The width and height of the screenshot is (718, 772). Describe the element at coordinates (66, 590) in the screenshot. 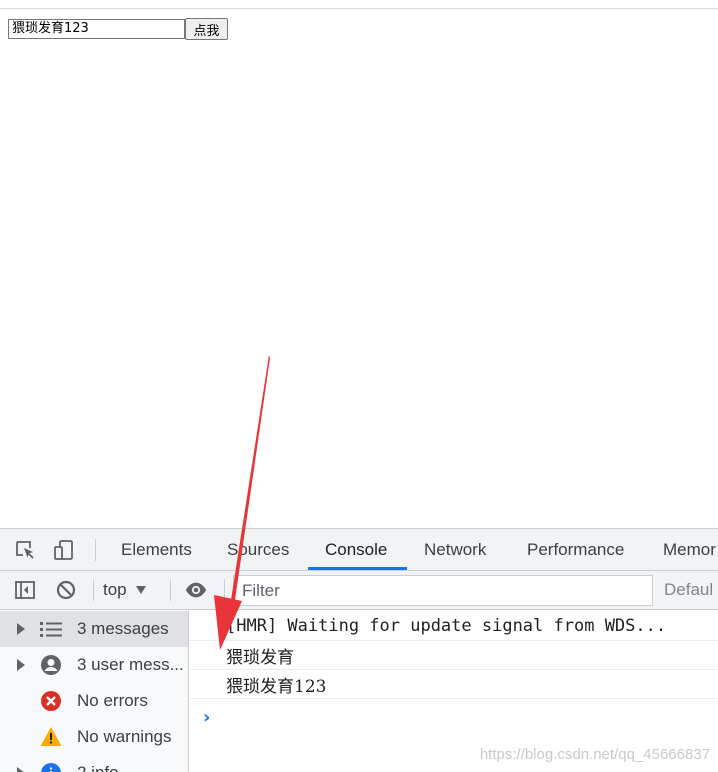

I see `clear-console-icon` at that location.